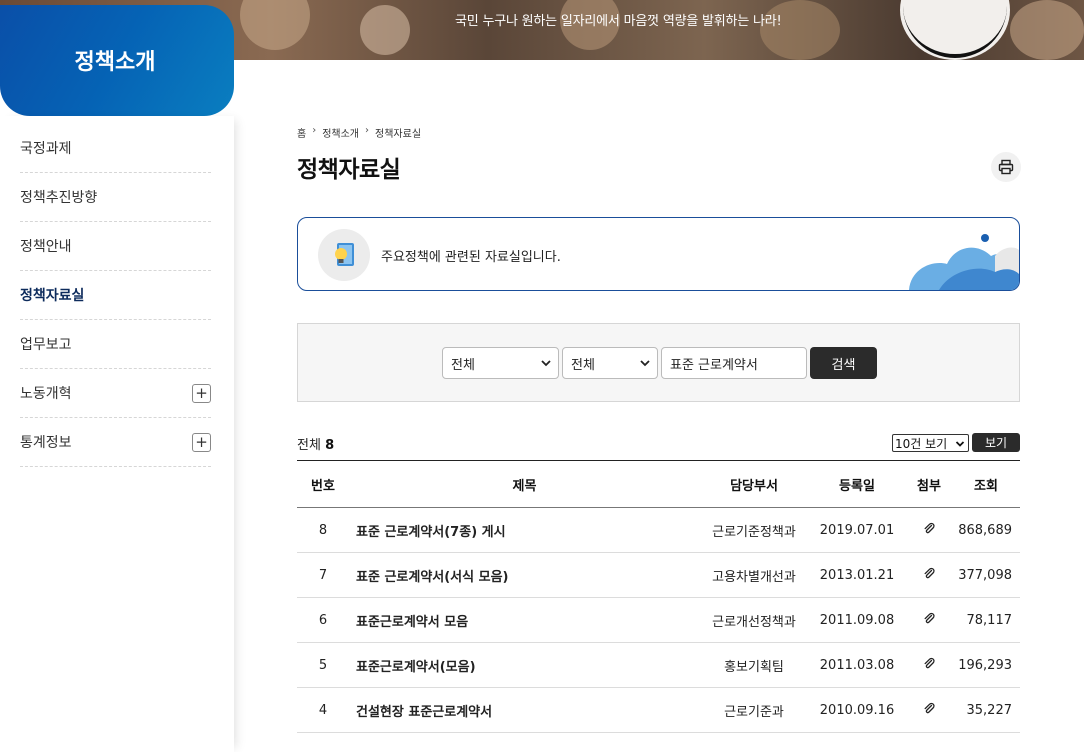 This screenshot has height=752, width=1084. I want to click on header-dept: 담당부서, so click(754, 486).